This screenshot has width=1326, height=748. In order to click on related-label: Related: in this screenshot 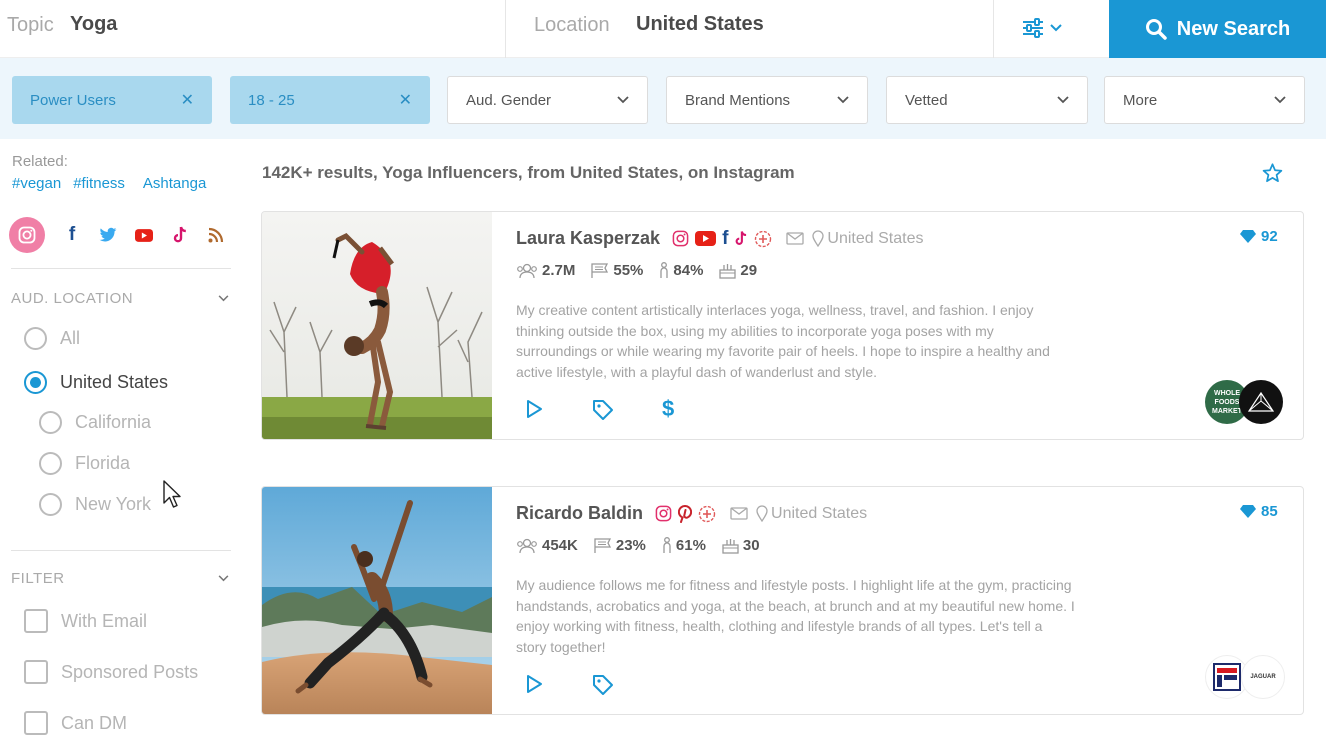, I will do `click(40, 161)`.